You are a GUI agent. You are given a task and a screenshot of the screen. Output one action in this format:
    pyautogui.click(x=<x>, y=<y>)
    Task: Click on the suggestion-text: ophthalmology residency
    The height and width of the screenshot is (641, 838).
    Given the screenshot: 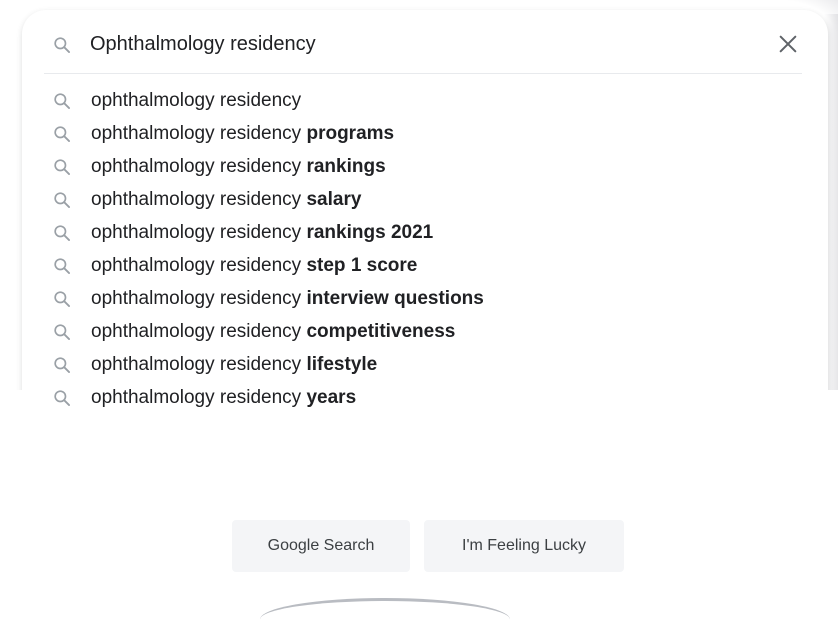 What is the action you would take?
    pyautogui.click(x=196, y=101)
    